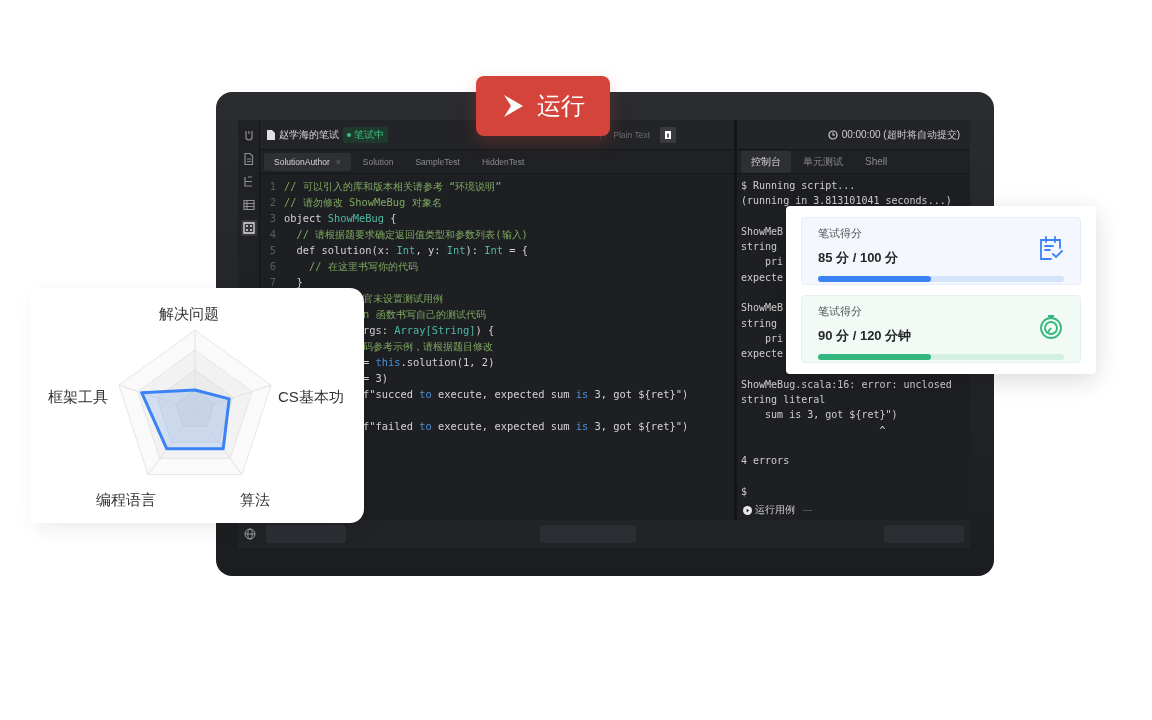  Describe the element at coordinates (543, 106) in the screenshot. I see `run-button: 运行` at that location.